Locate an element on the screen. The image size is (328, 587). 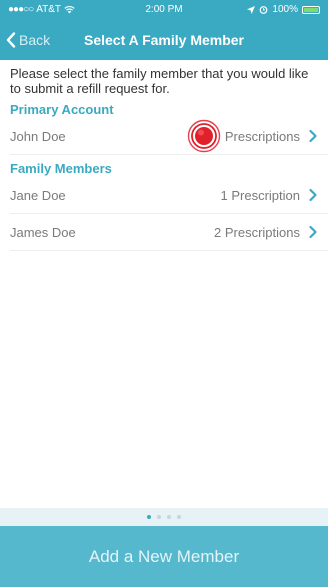
section-header-family: Family Members is located at coordinates (61, 168).